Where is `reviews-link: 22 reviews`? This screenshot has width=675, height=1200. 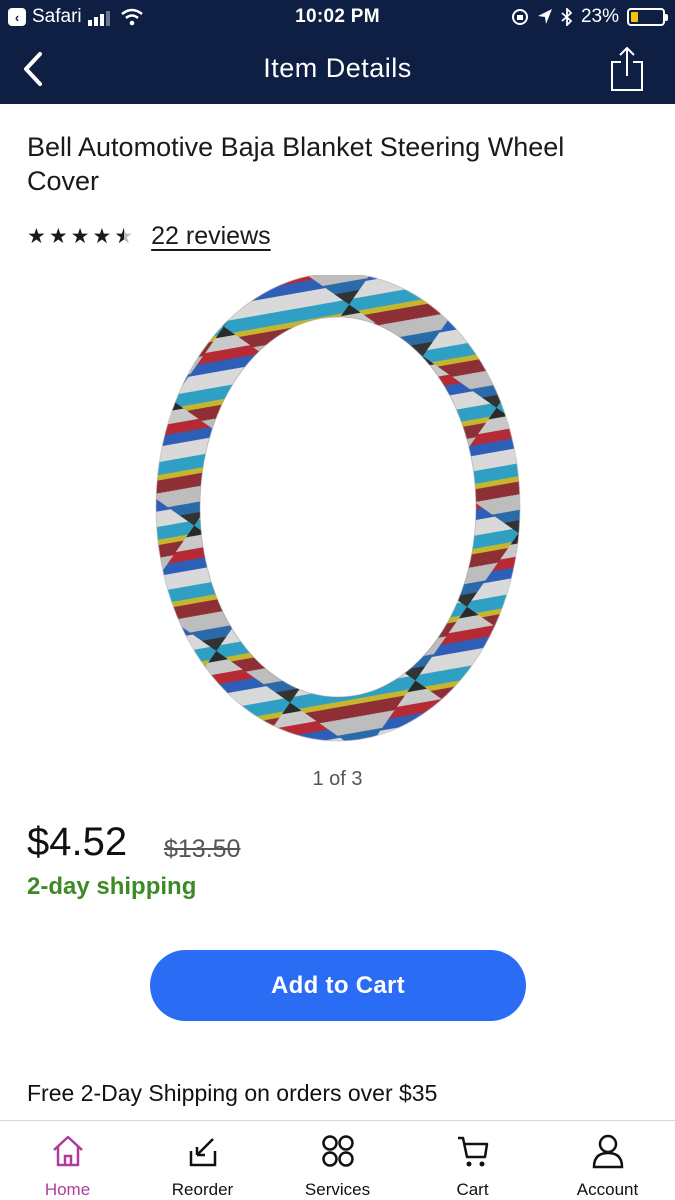 reviews-link: 22 reviews is located at coordinates (211, 236).